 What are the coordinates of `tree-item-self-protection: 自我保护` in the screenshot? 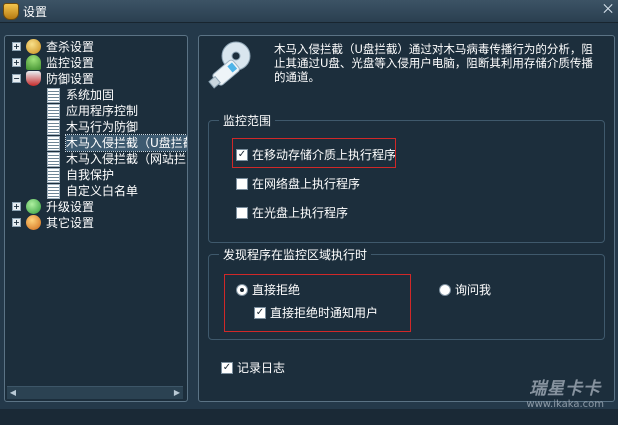 It's located at (95, 175).